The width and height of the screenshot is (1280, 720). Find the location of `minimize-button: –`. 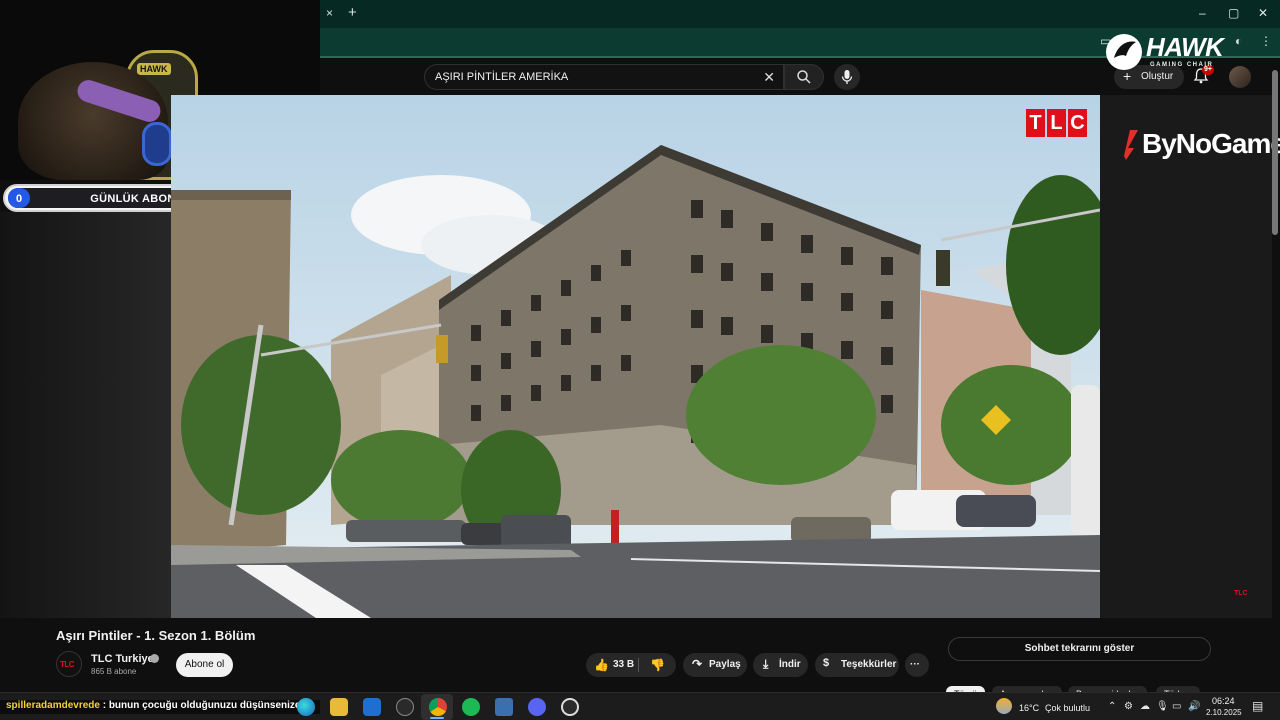

minimize-button: – is located at coordinates (1202, 13).